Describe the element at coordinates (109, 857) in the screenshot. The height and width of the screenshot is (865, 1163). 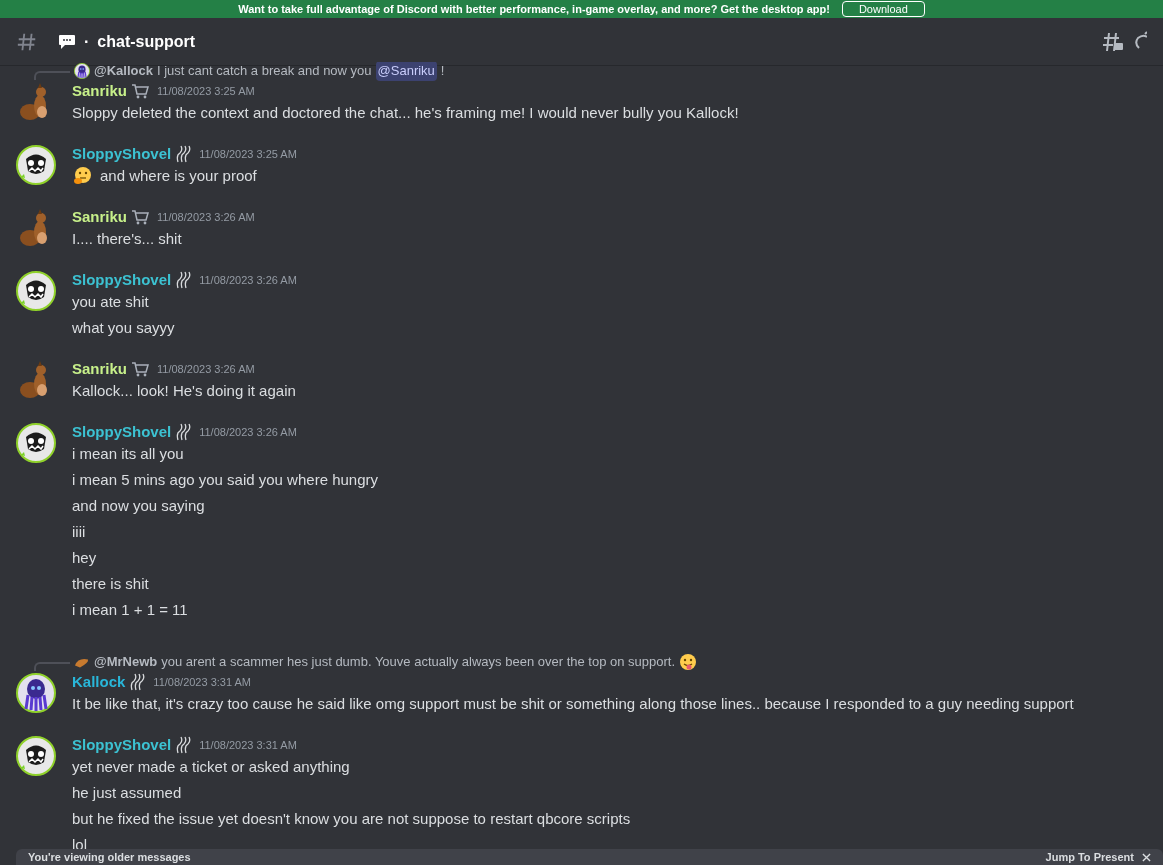
I see `older-messages-notice: You're viewing older messages` at that location.